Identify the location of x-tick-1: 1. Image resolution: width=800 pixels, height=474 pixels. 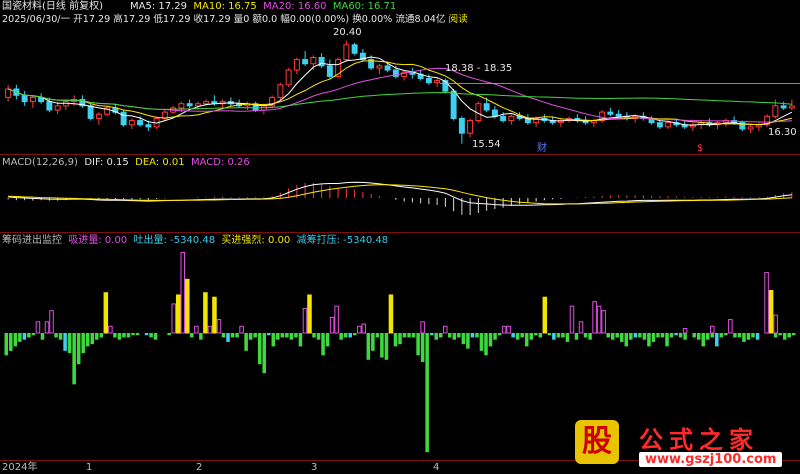
(89, 467).